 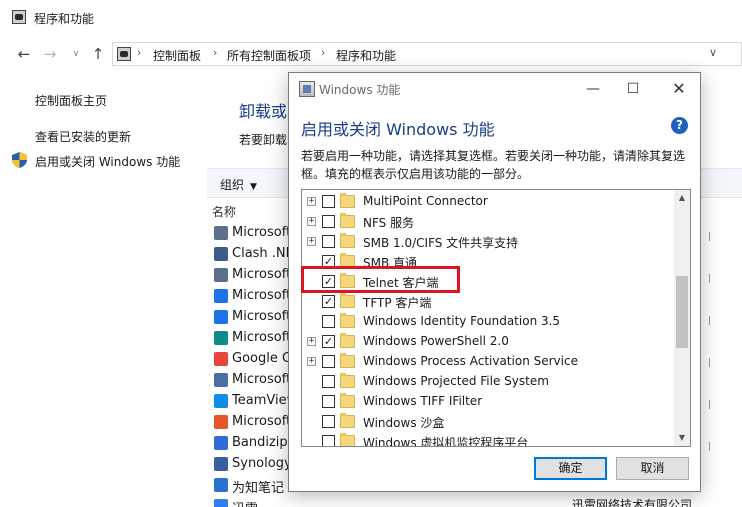 What do you see at coordinates (252, 443) in the screenshot?
I see `program-row: Bandizip` at bounding box center [252, 443].